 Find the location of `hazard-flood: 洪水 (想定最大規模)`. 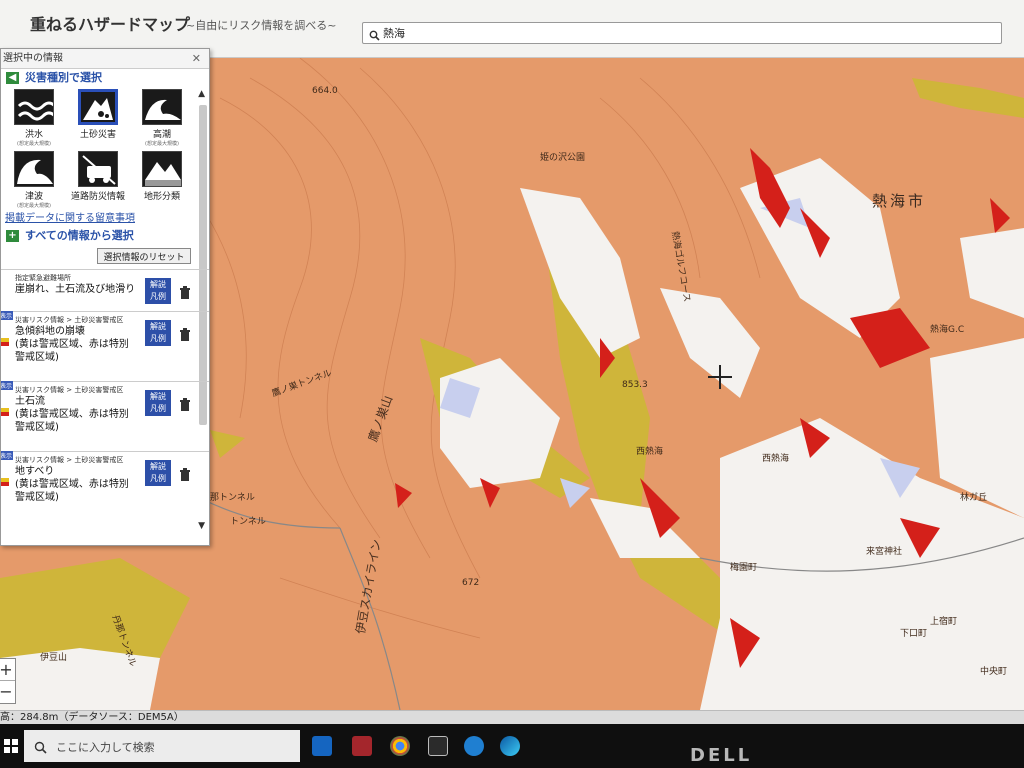

hazard-flood: 洪水 (想定最大規模) is located at coordinates (34, 119).